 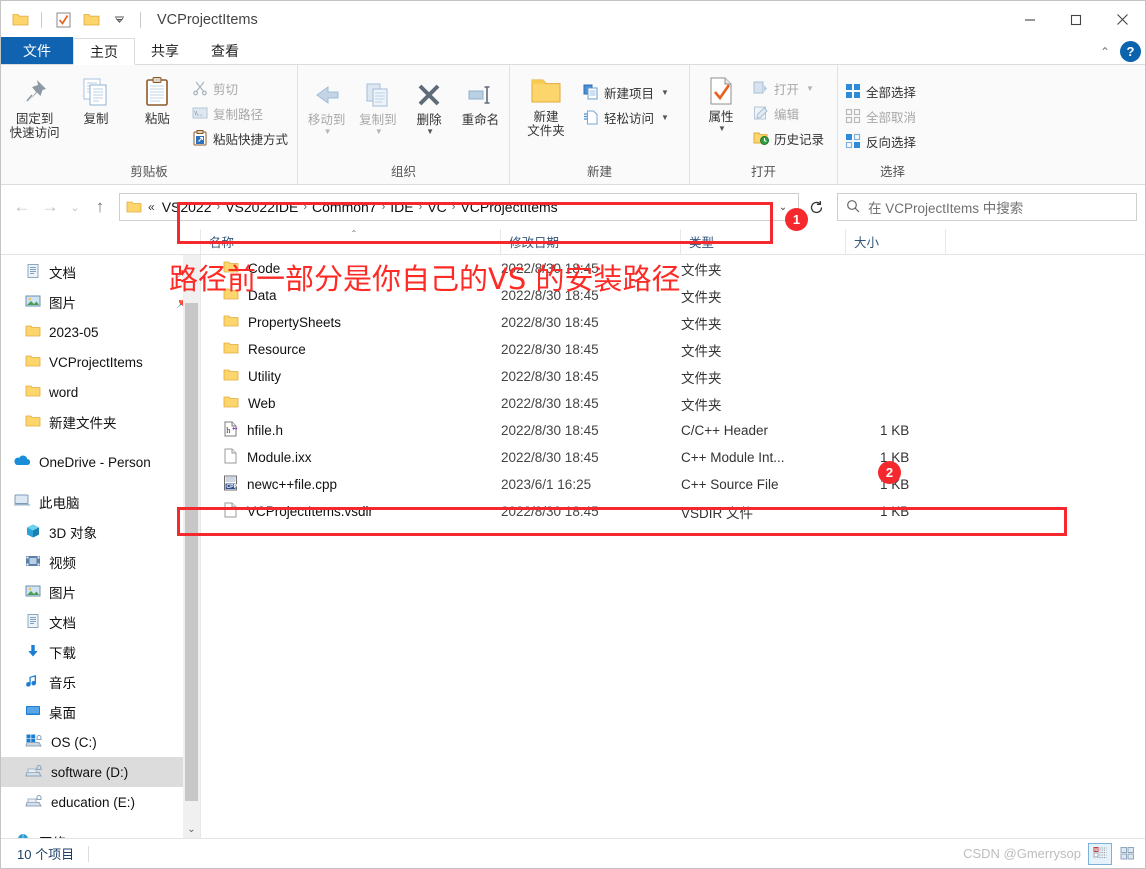 I want to click on table-row: Web 2022/8/30 18:45 文件夹, so click(x=673, y=403).